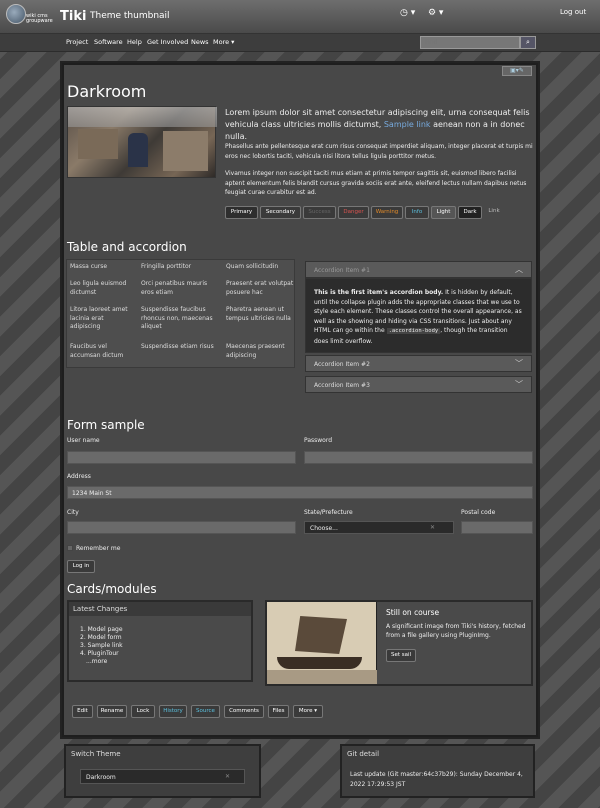 The height and width of the screenshot is (808, 600). I want to click on state-select: Choose... ✕, so click(379, 527).